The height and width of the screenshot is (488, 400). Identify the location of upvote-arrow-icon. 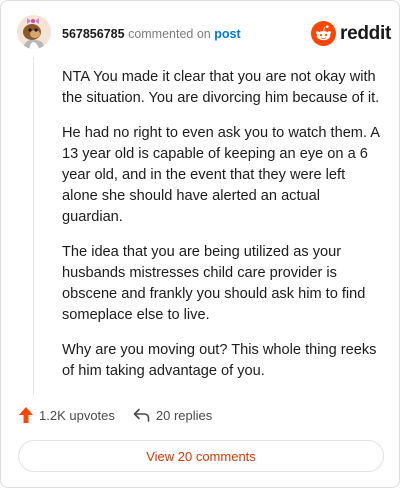
(26, 415).